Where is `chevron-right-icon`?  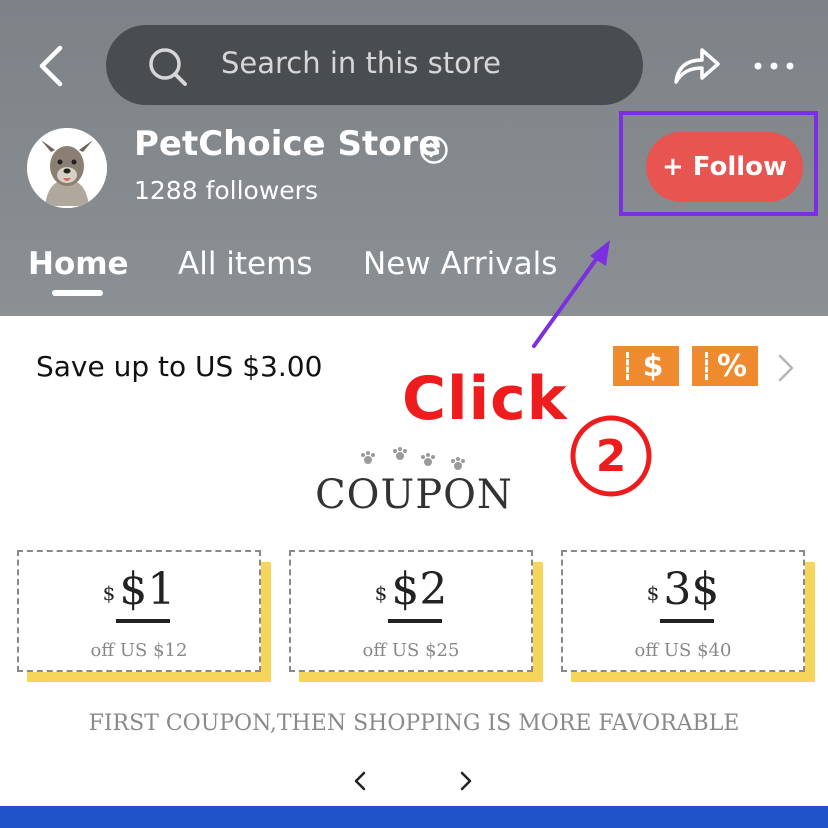
chevron-right-icon is located at coordinates (786, 368).